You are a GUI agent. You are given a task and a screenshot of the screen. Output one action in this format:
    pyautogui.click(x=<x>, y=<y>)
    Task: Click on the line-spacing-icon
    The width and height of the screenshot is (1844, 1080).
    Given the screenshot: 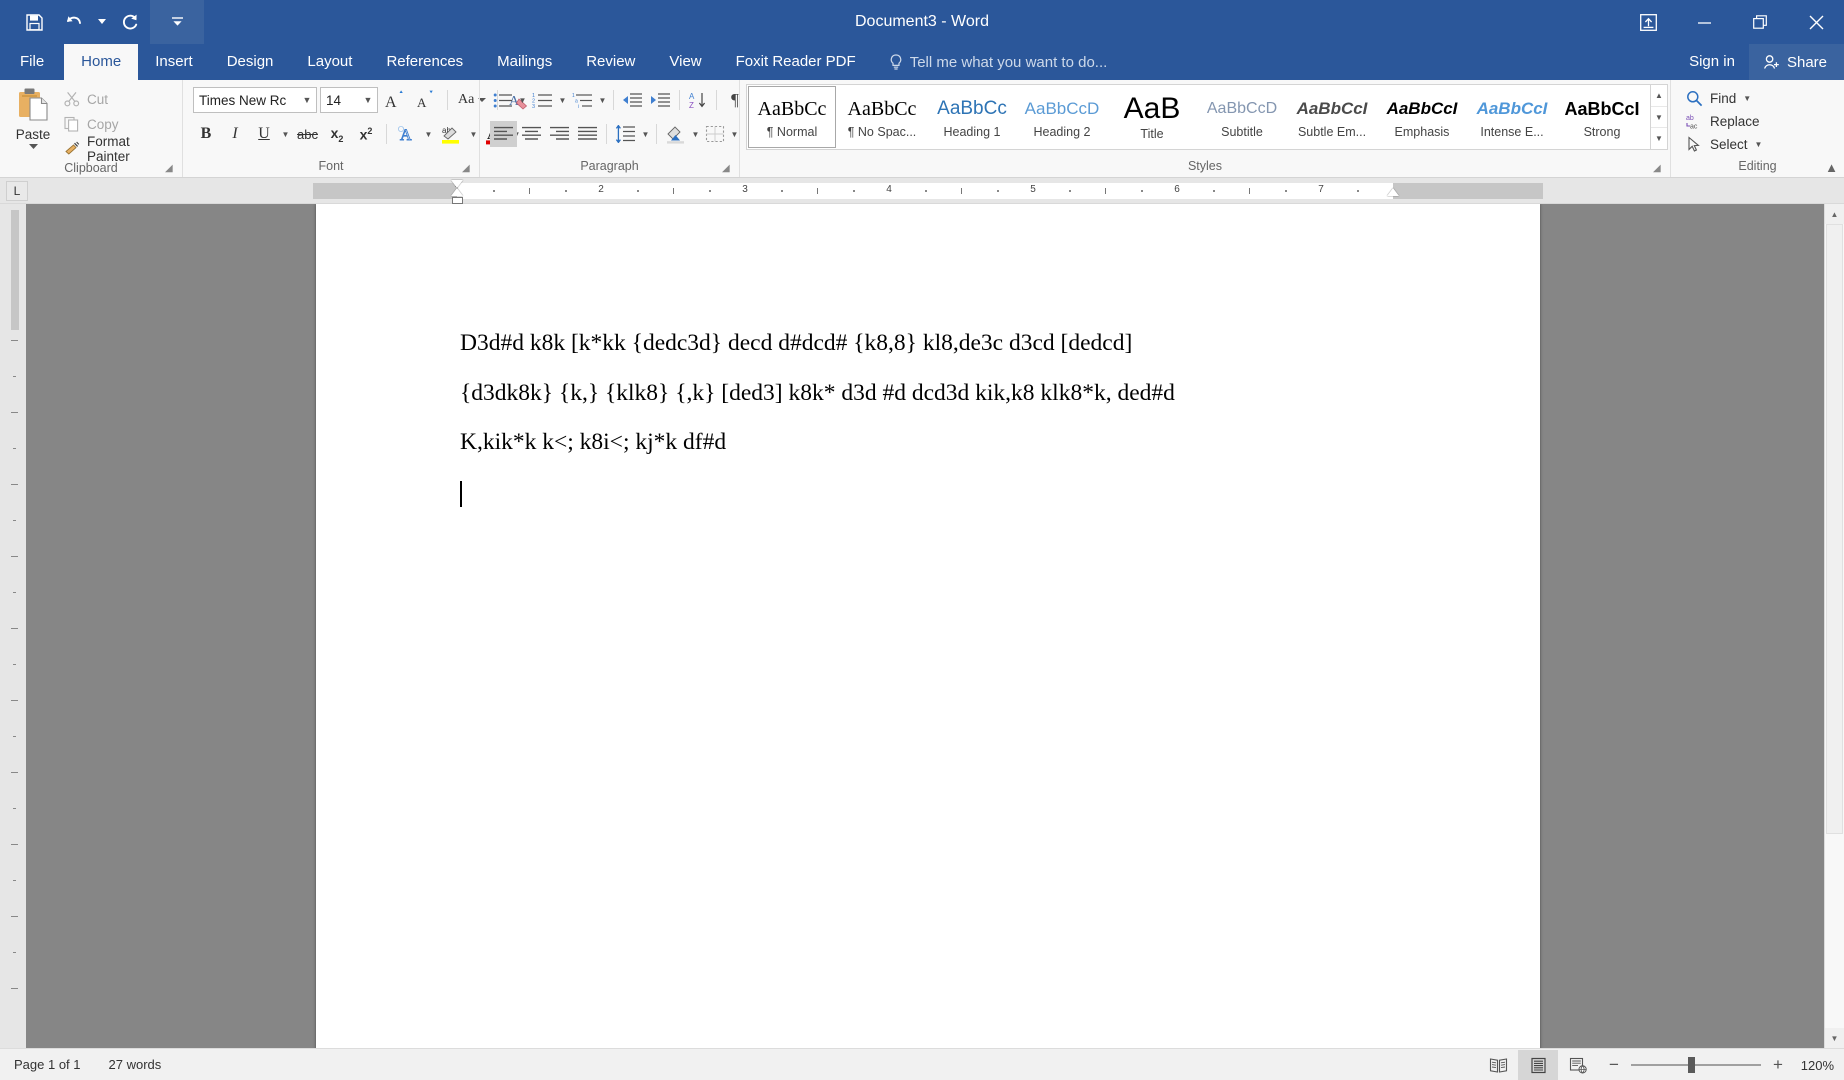 What is the action you would take?
    pyautogui.click(x=625, y=134)
    